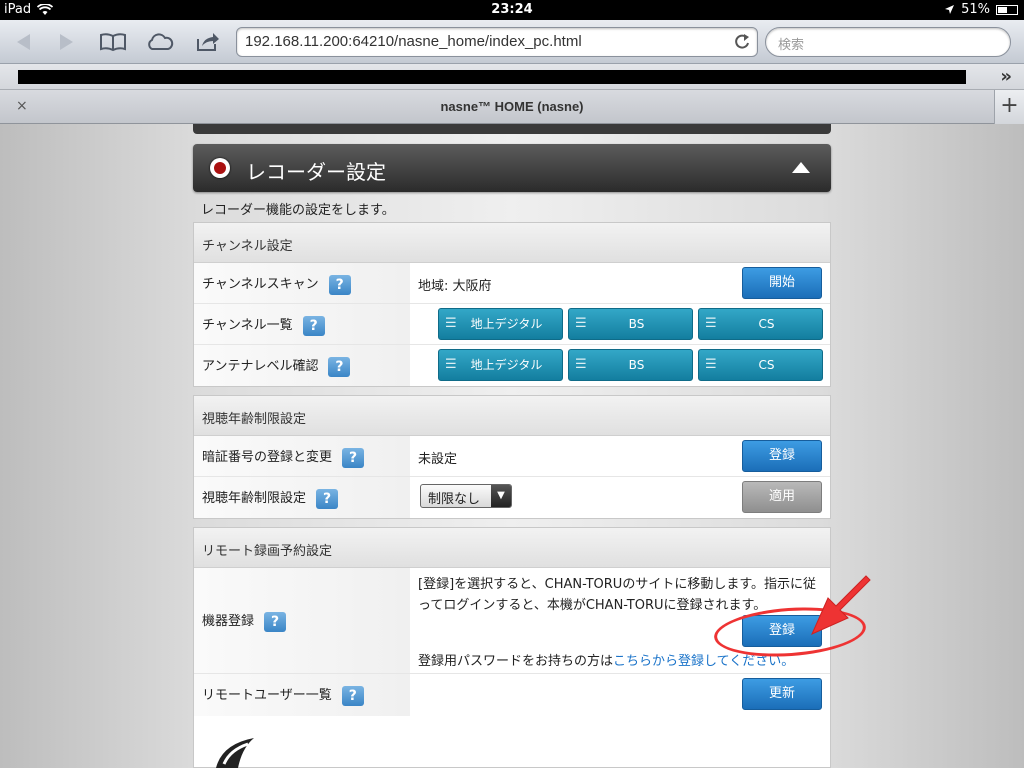  What do you see at coordinates (438, 459) in the screenshot?
I see `pin-status: 未設定` at bounding box center [438, 459].